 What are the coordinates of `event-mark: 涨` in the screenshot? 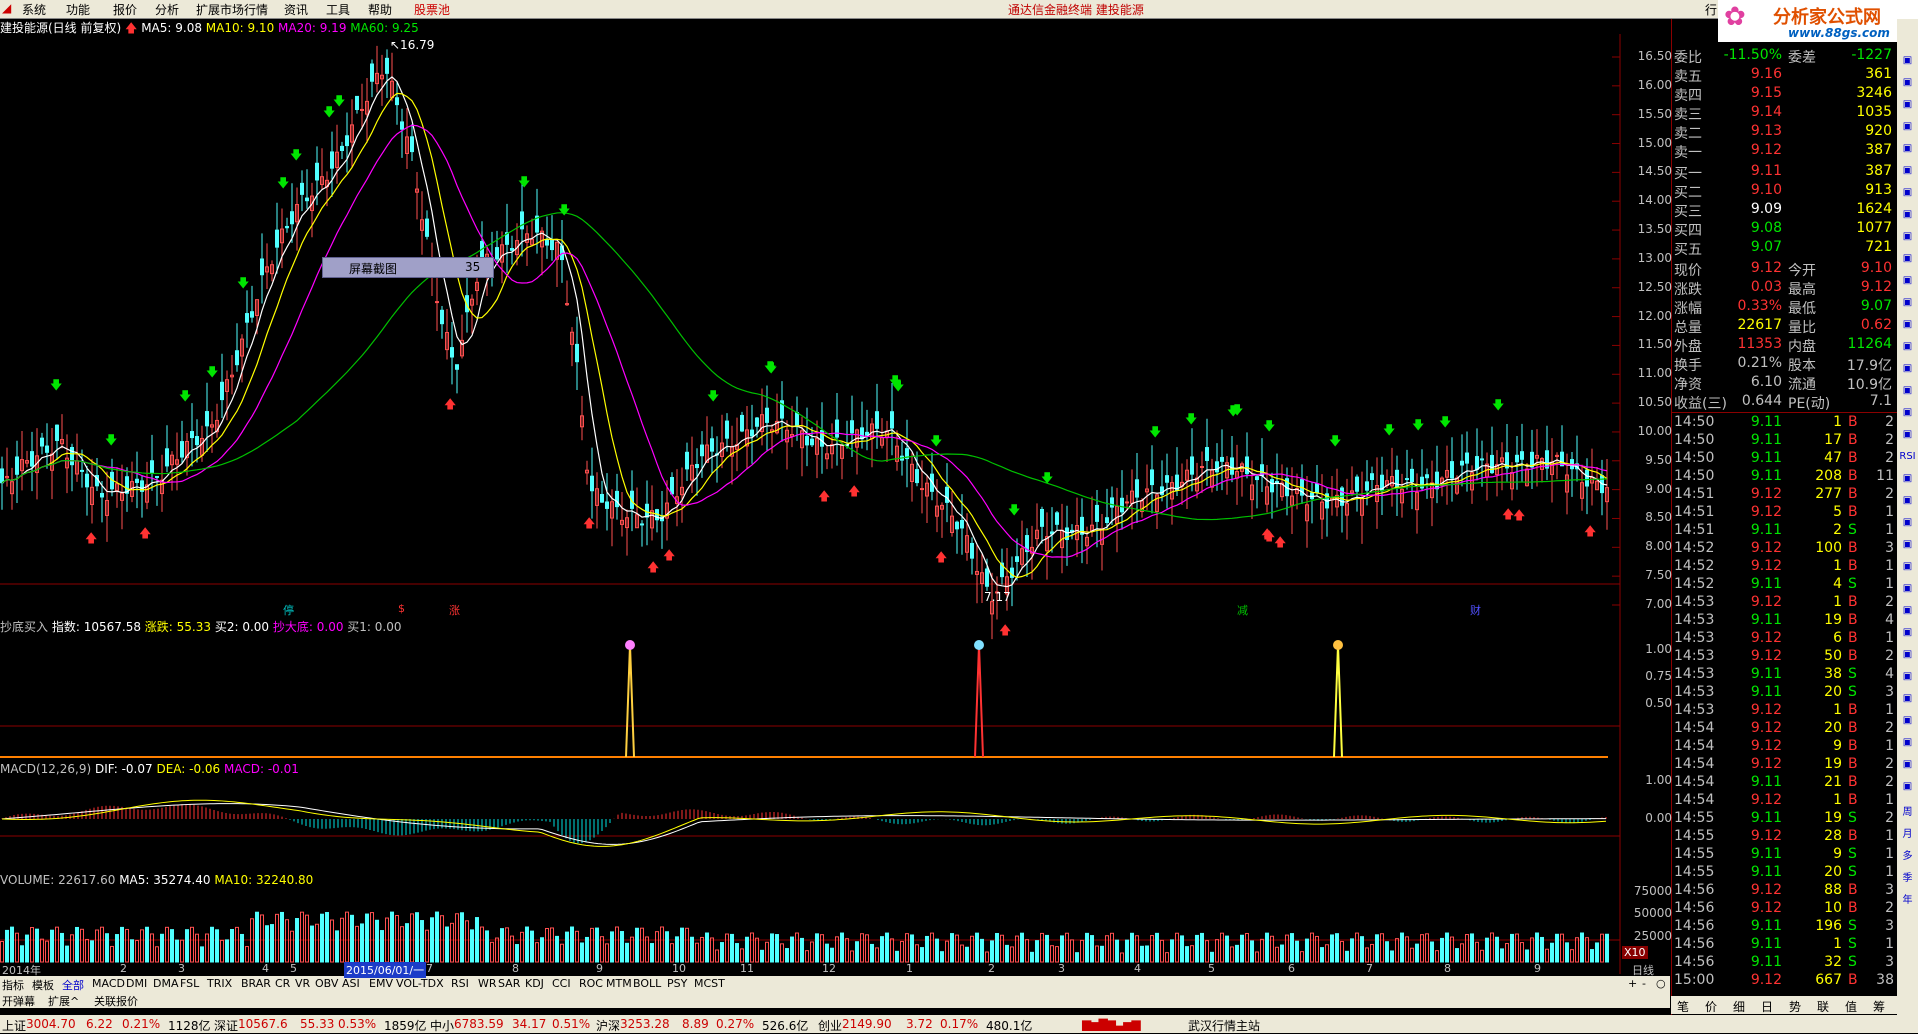 It's located at (454, 610).